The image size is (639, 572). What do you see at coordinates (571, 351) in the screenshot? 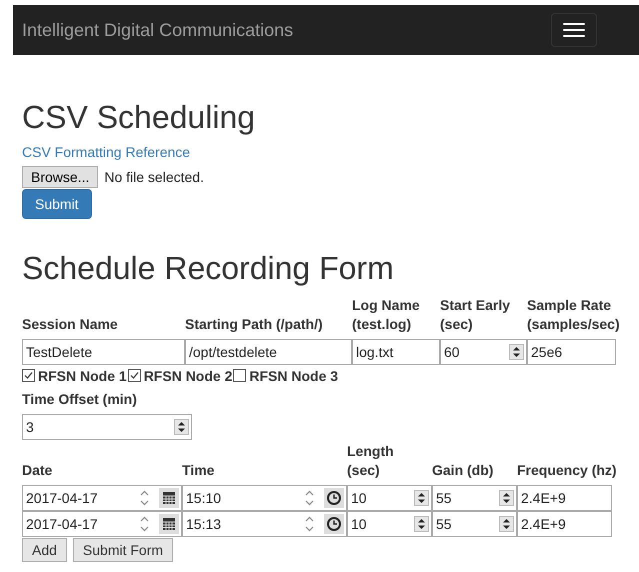
I see `text-field: 25e6` at bounding box center [571, 351].